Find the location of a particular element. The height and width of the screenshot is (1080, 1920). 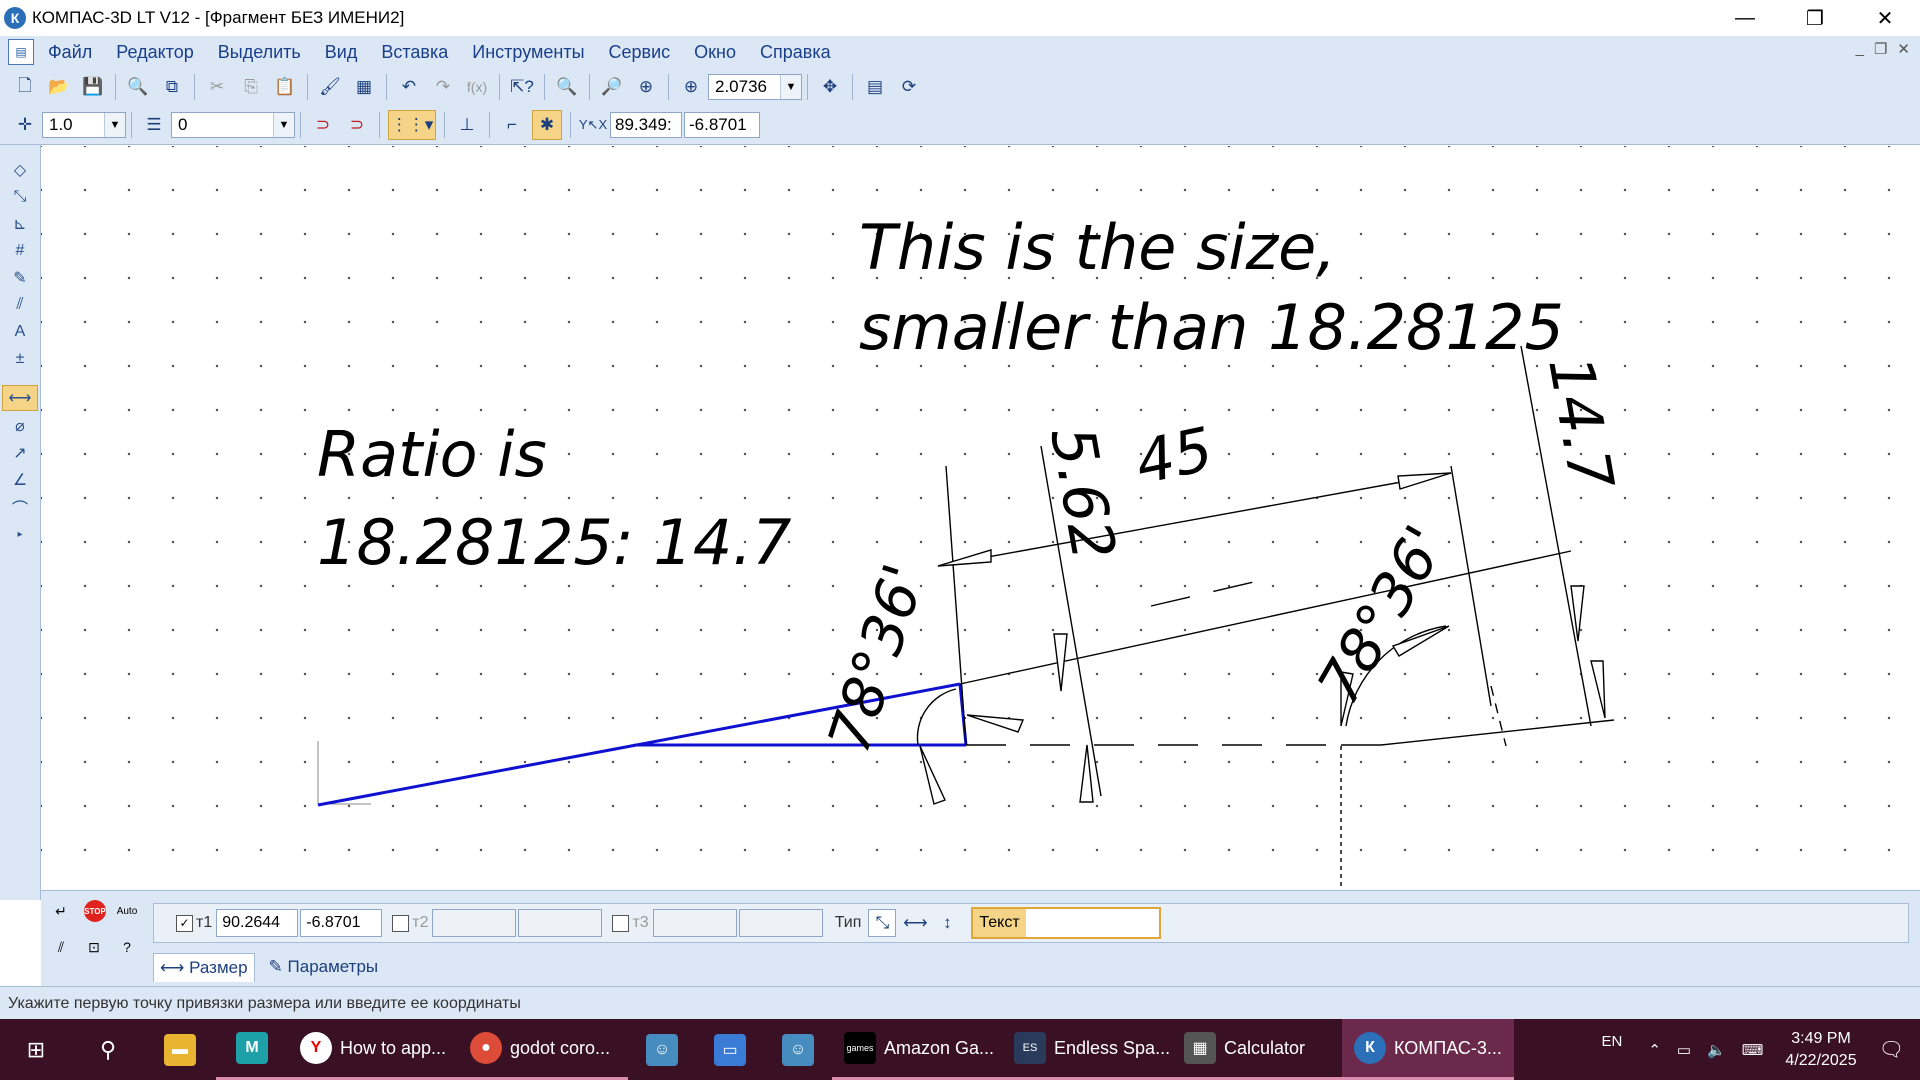

menu-editor: Редактор is located at coordinates (154, 52).